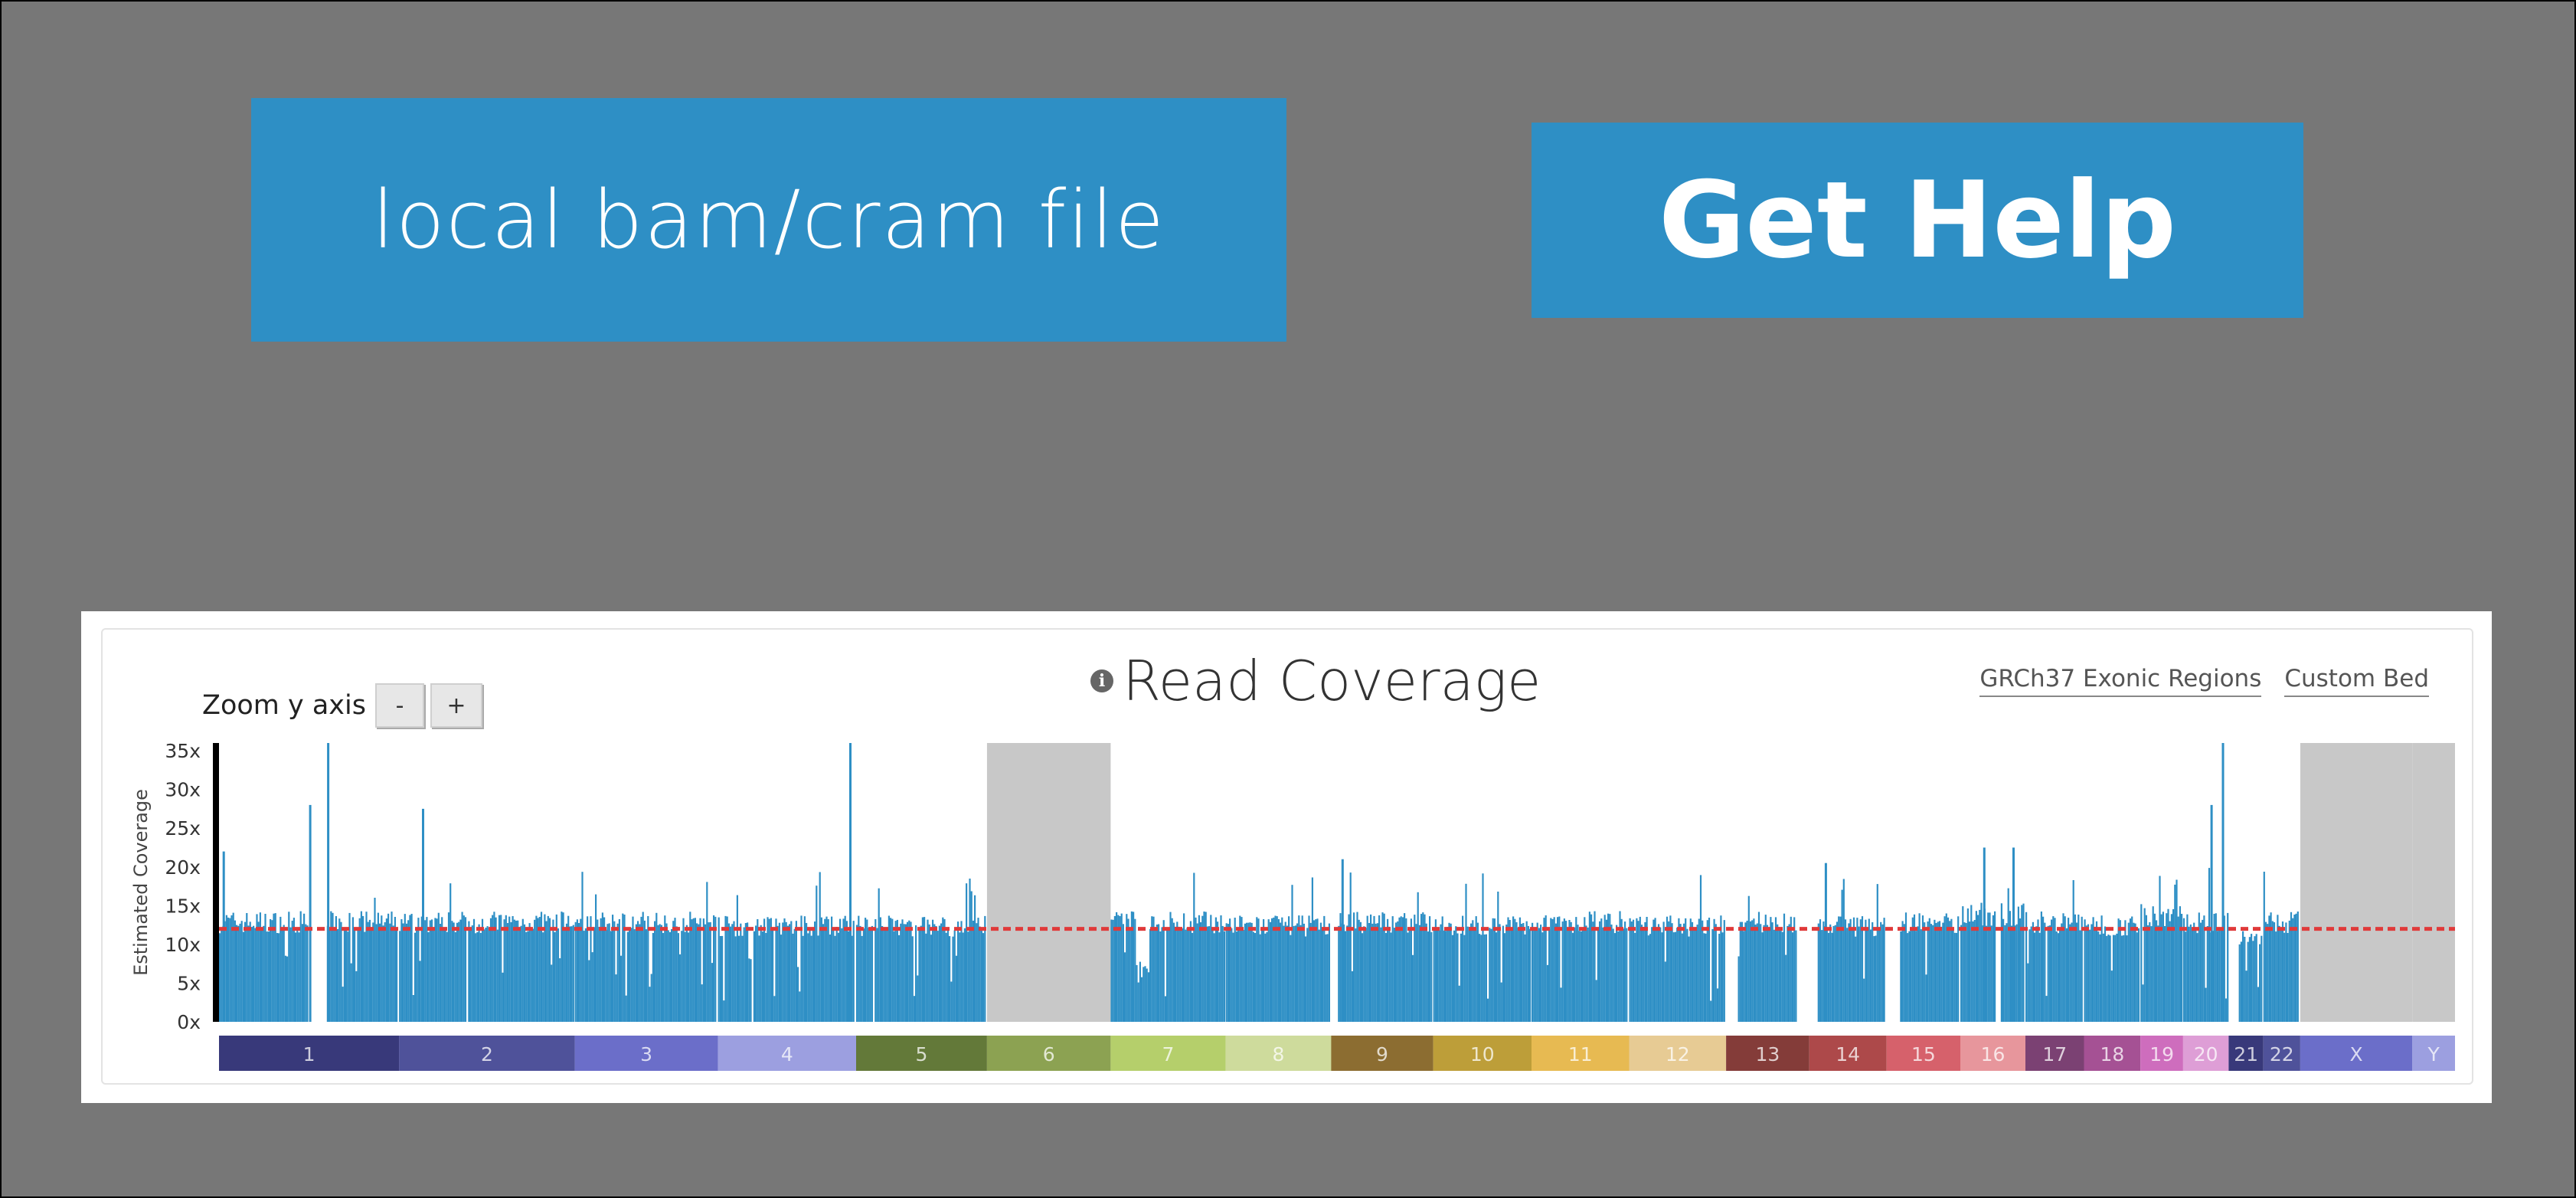  What do you see at coordinates (2250, 976) in the screenshot?
I see `chrom-21-coverage` at bounding box center [2250, 976].